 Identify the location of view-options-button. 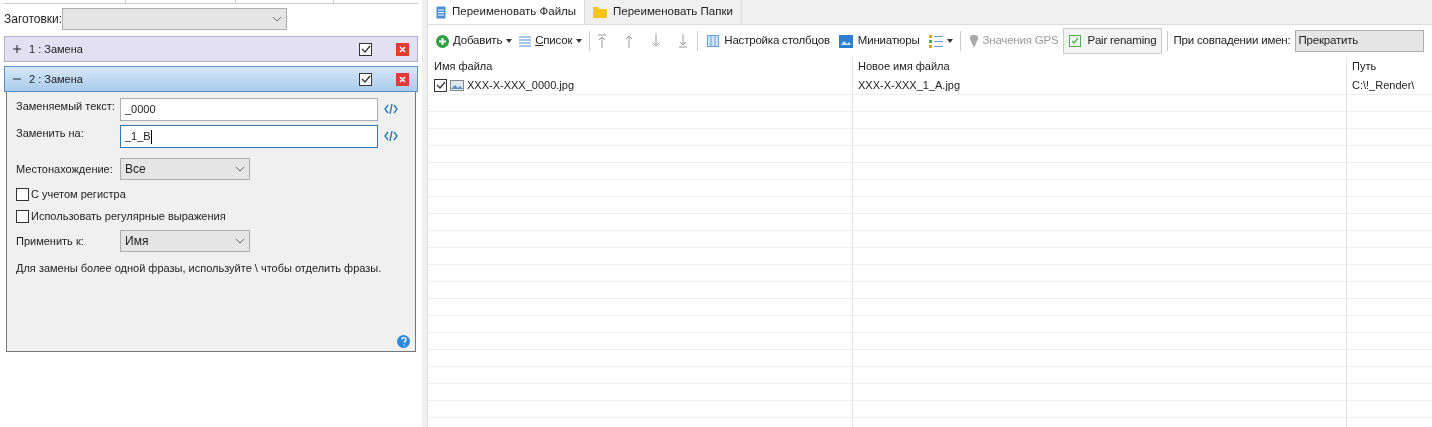
(940, 41).